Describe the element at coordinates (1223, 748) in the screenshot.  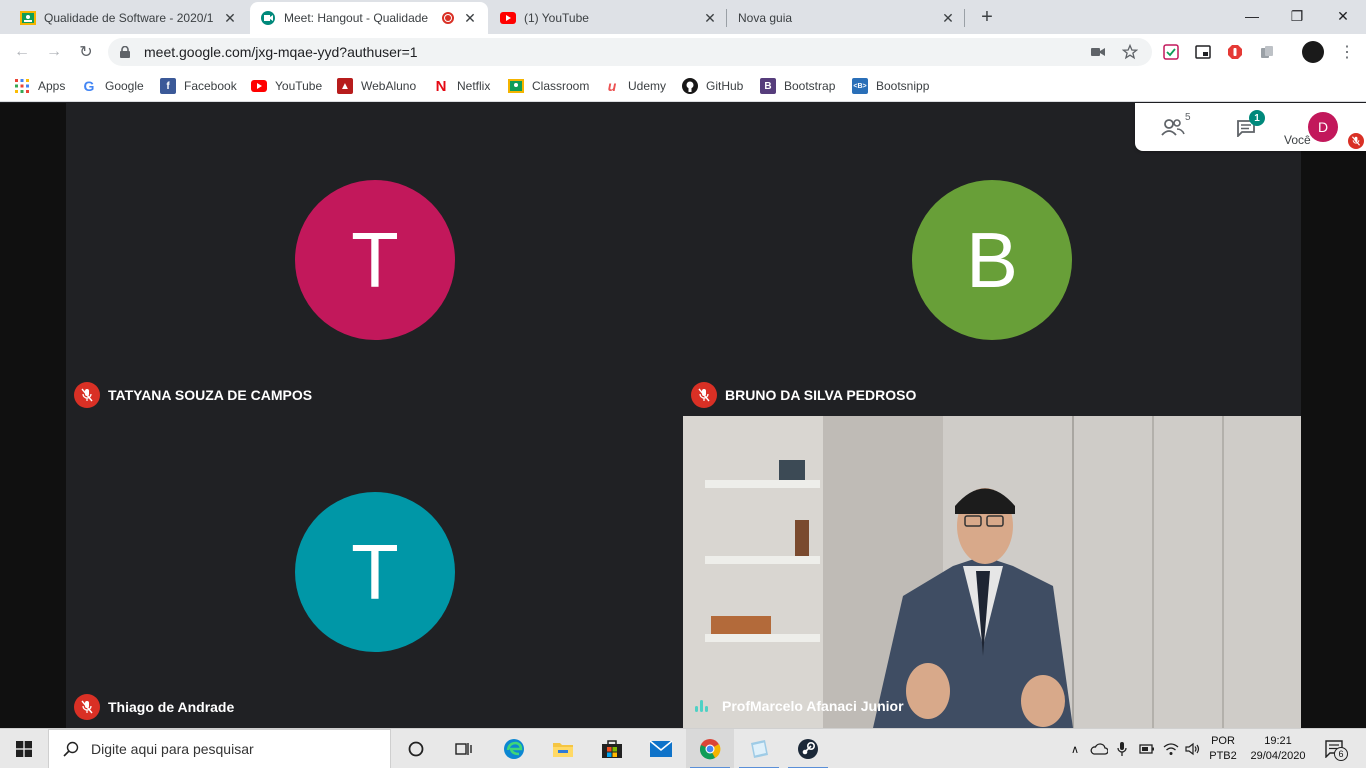
I see `input-language-indicator: POR PTB2` at that location.